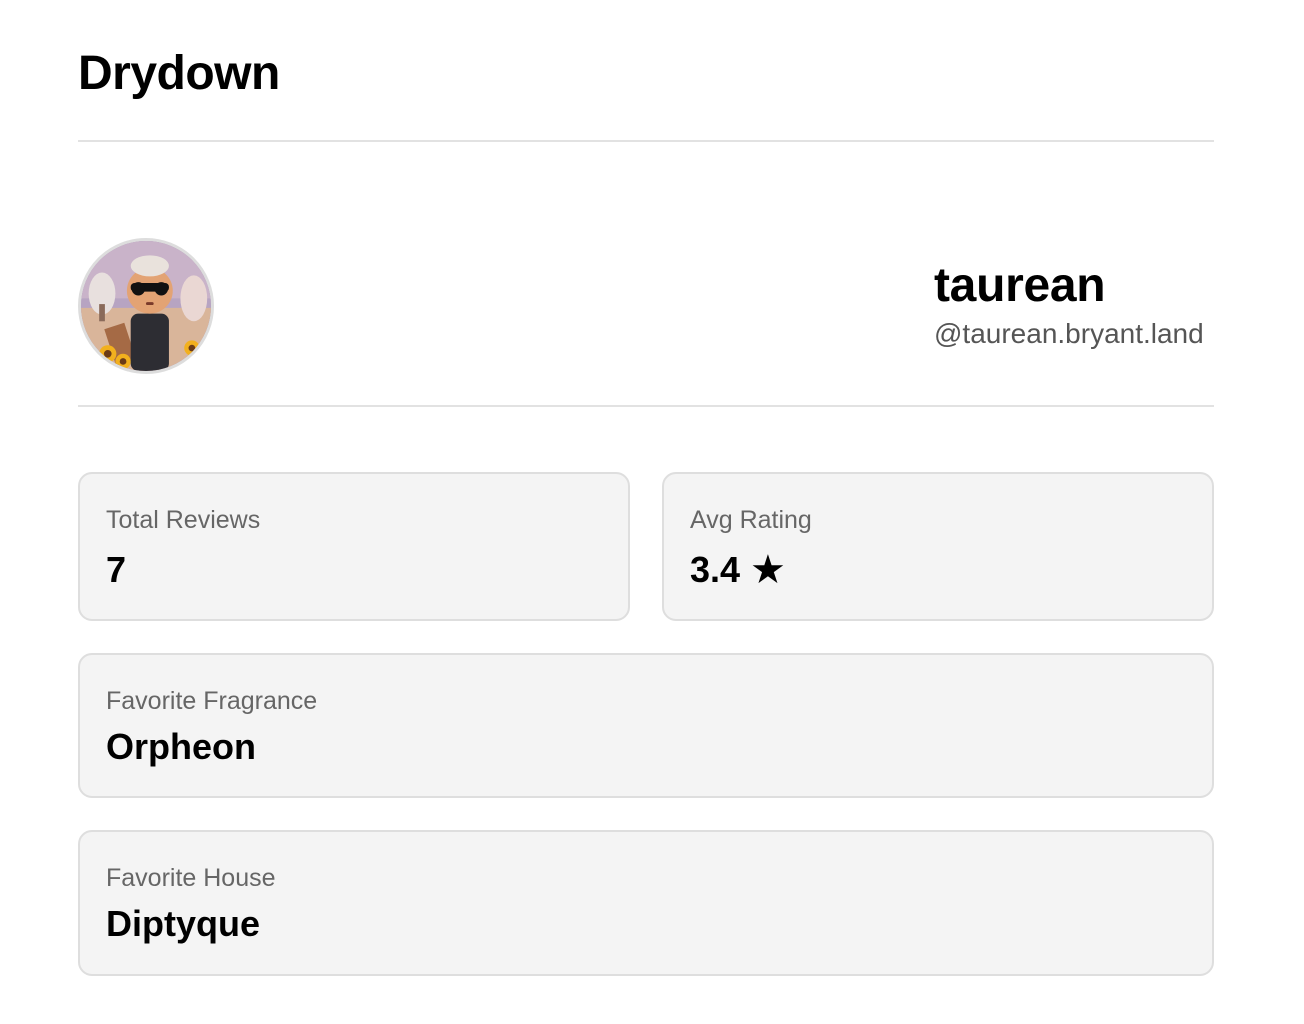  I want to click on total-reviews-value: 7, so click(354, 570).